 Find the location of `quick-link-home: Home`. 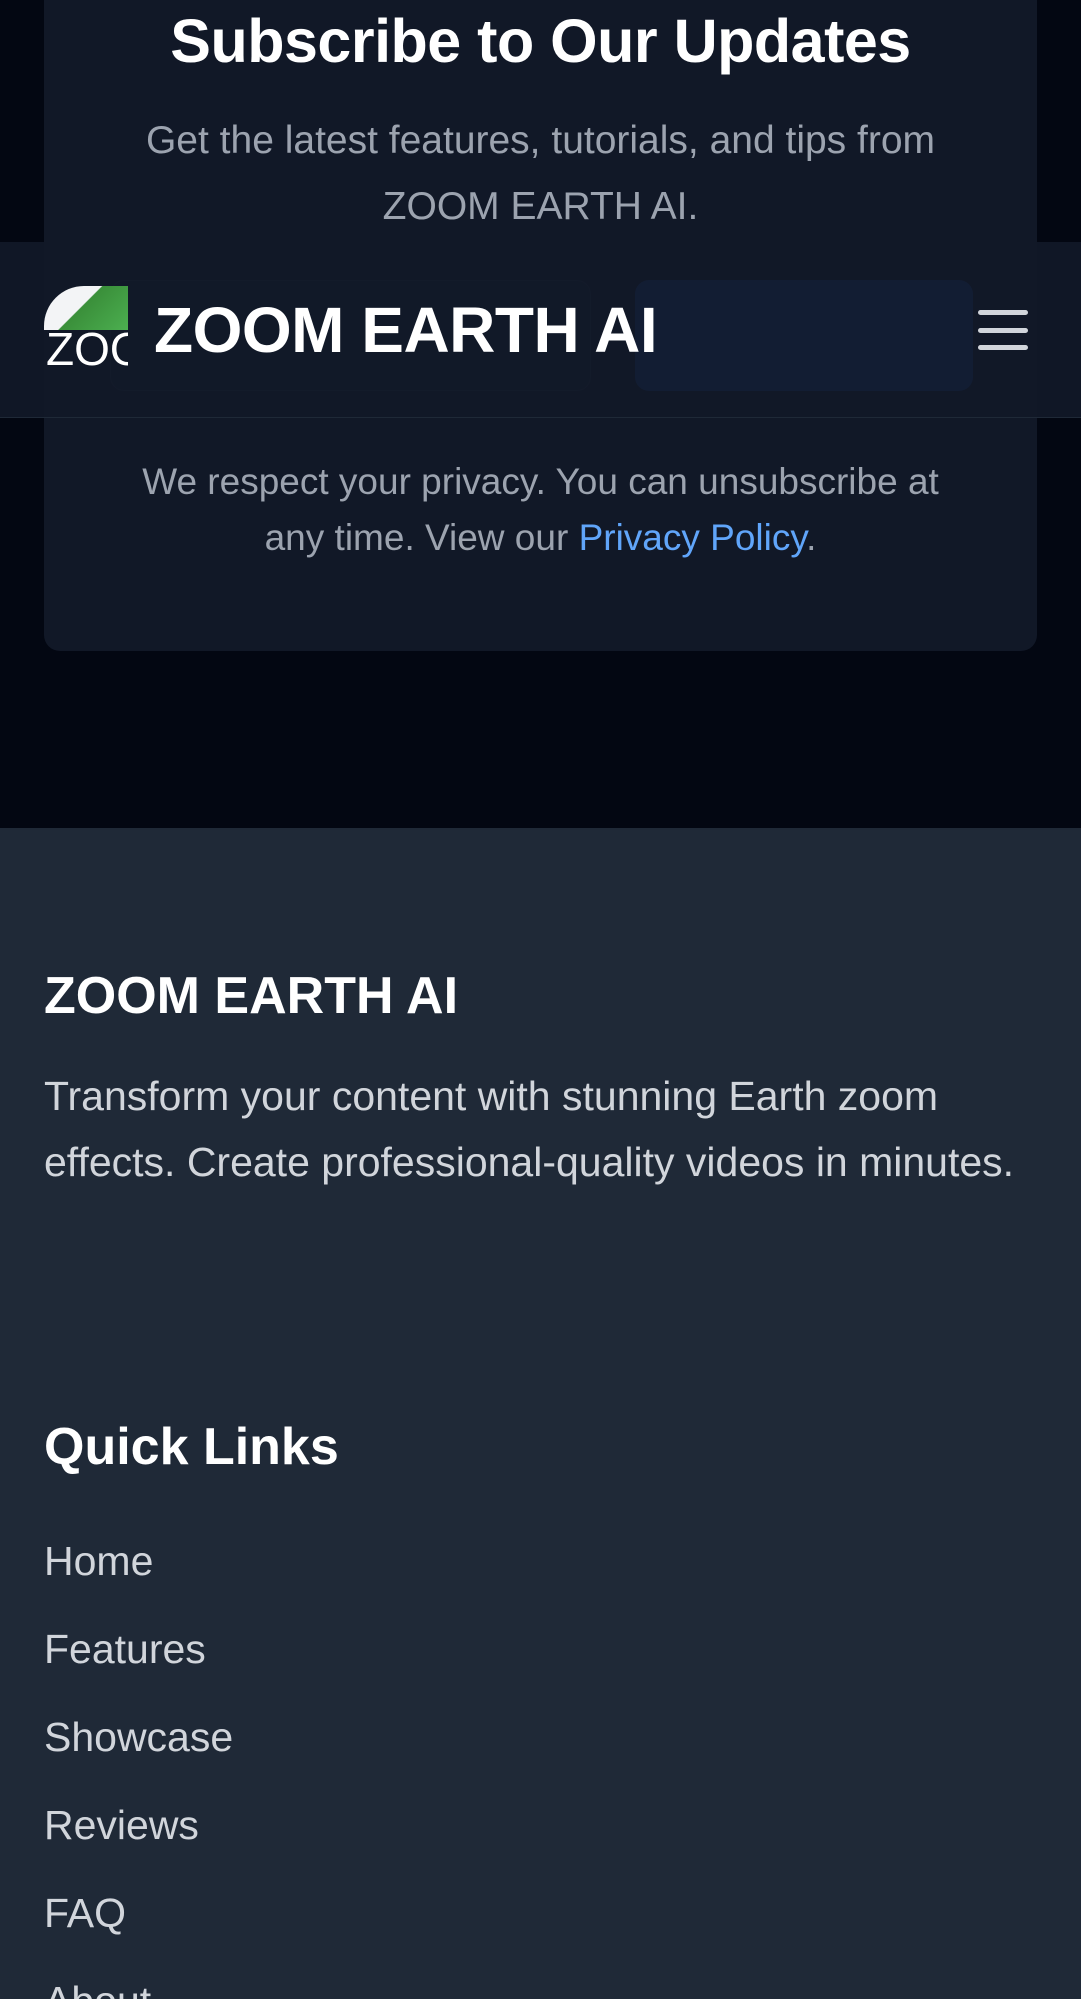

quick-link-home: Home is located at coordinates (98, 1561).